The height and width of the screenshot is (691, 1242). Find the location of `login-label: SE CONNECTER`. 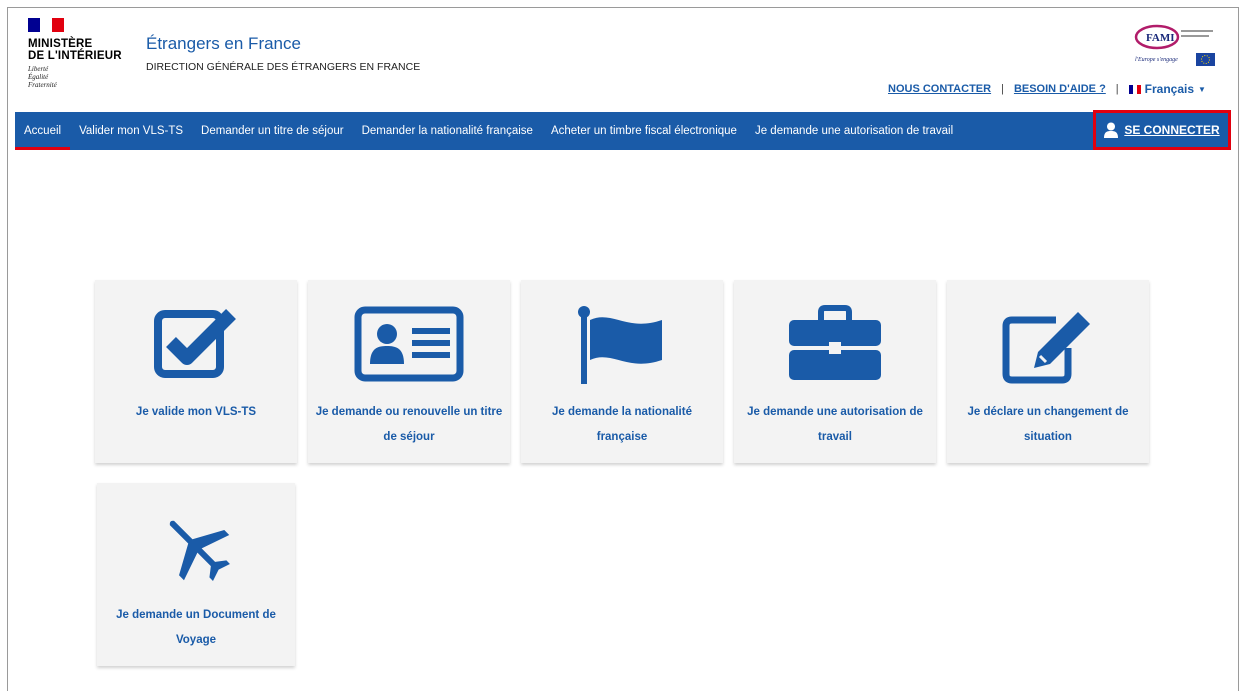

login-label: SE CONNECTER is located at coordinates (1172, 130).